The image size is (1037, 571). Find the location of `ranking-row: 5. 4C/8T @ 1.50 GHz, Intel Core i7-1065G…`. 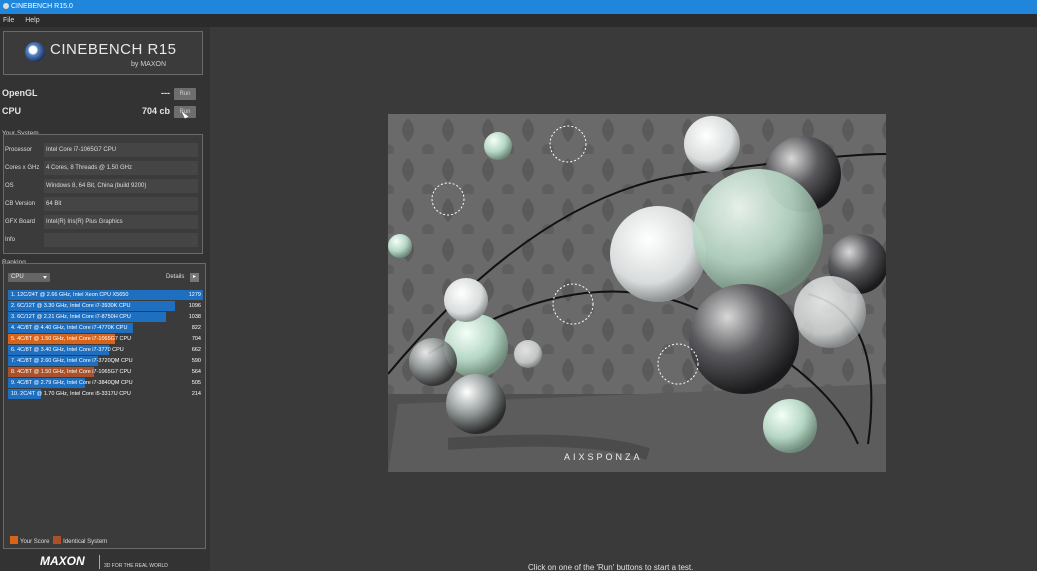

ranking-row: 5. 4C/8T @ 1.50 GHz, Intel Core i7-1065G… is located at coordinates (105, 339).